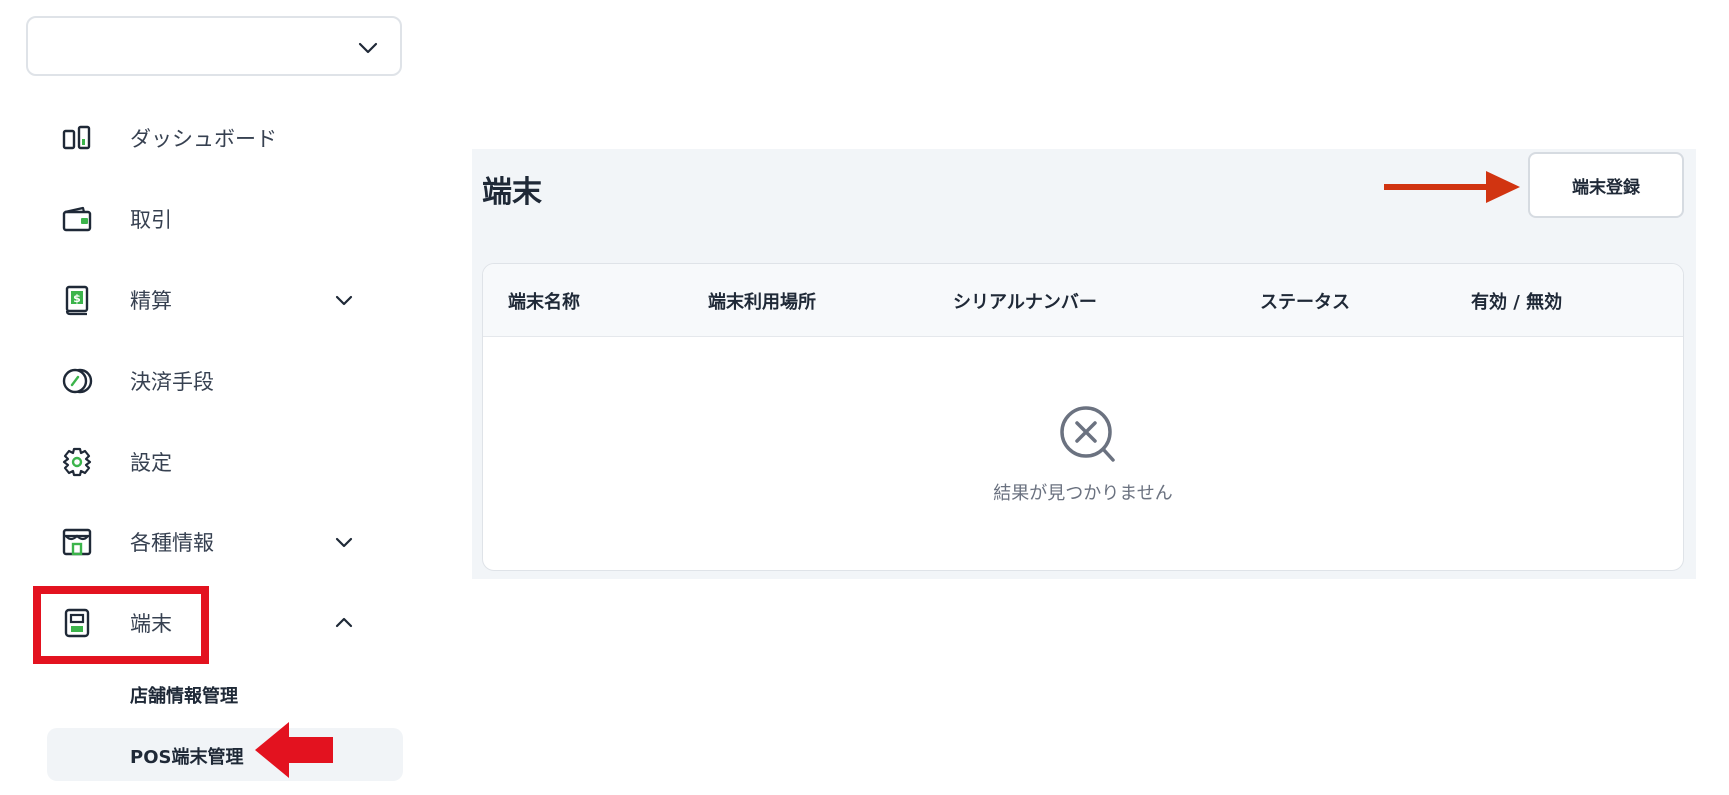 Image resolution: width=1729 pixels, height=795 pixels. Describe the element at coordinates (544, 301) in the screenshot. I see `column-header-terminal-name: 端末名称` at that location.